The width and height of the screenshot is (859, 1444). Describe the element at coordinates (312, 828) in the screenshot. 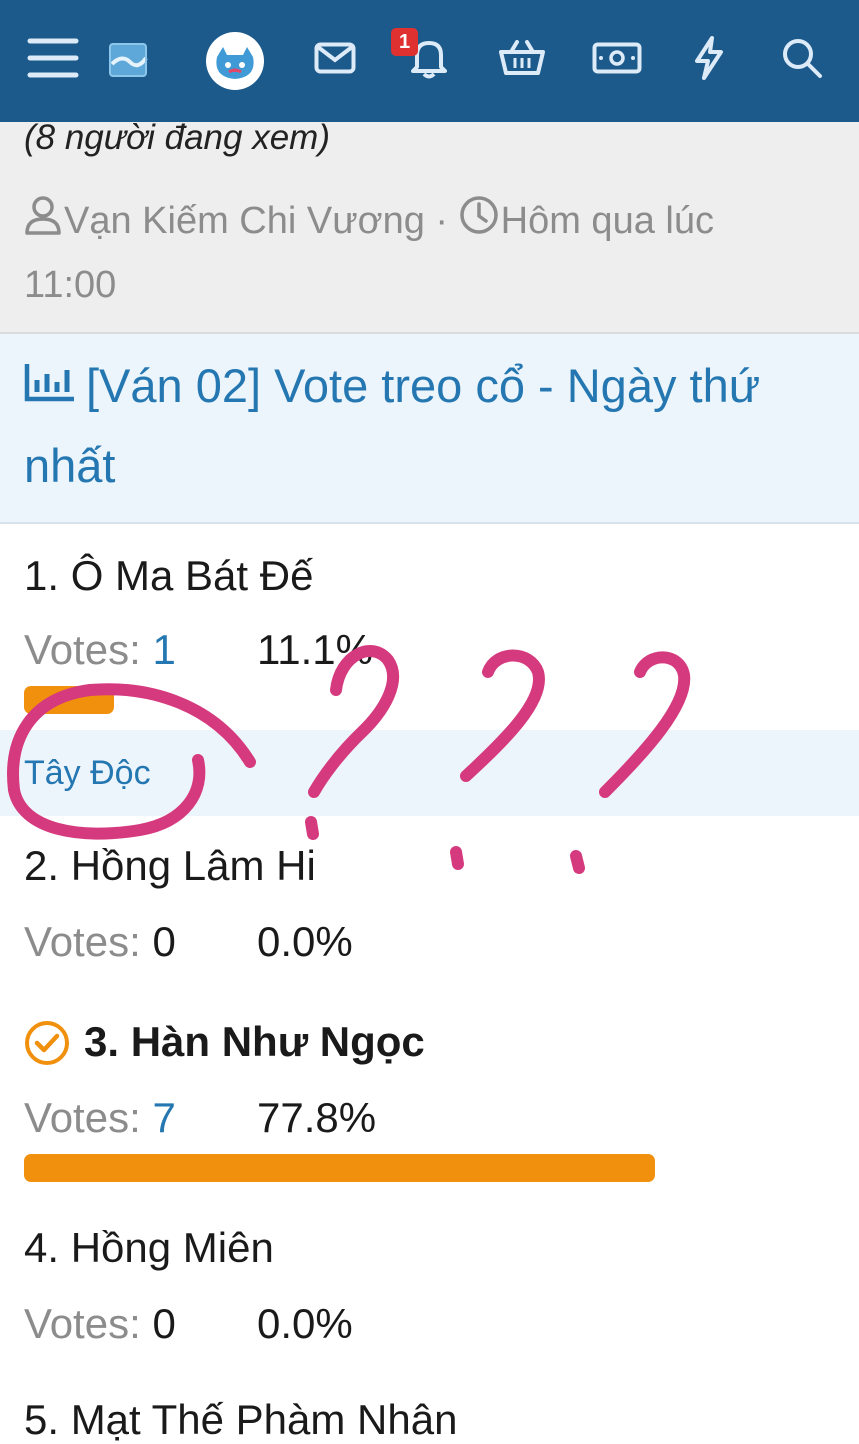

I see `question-mark-1-dot` at that location.